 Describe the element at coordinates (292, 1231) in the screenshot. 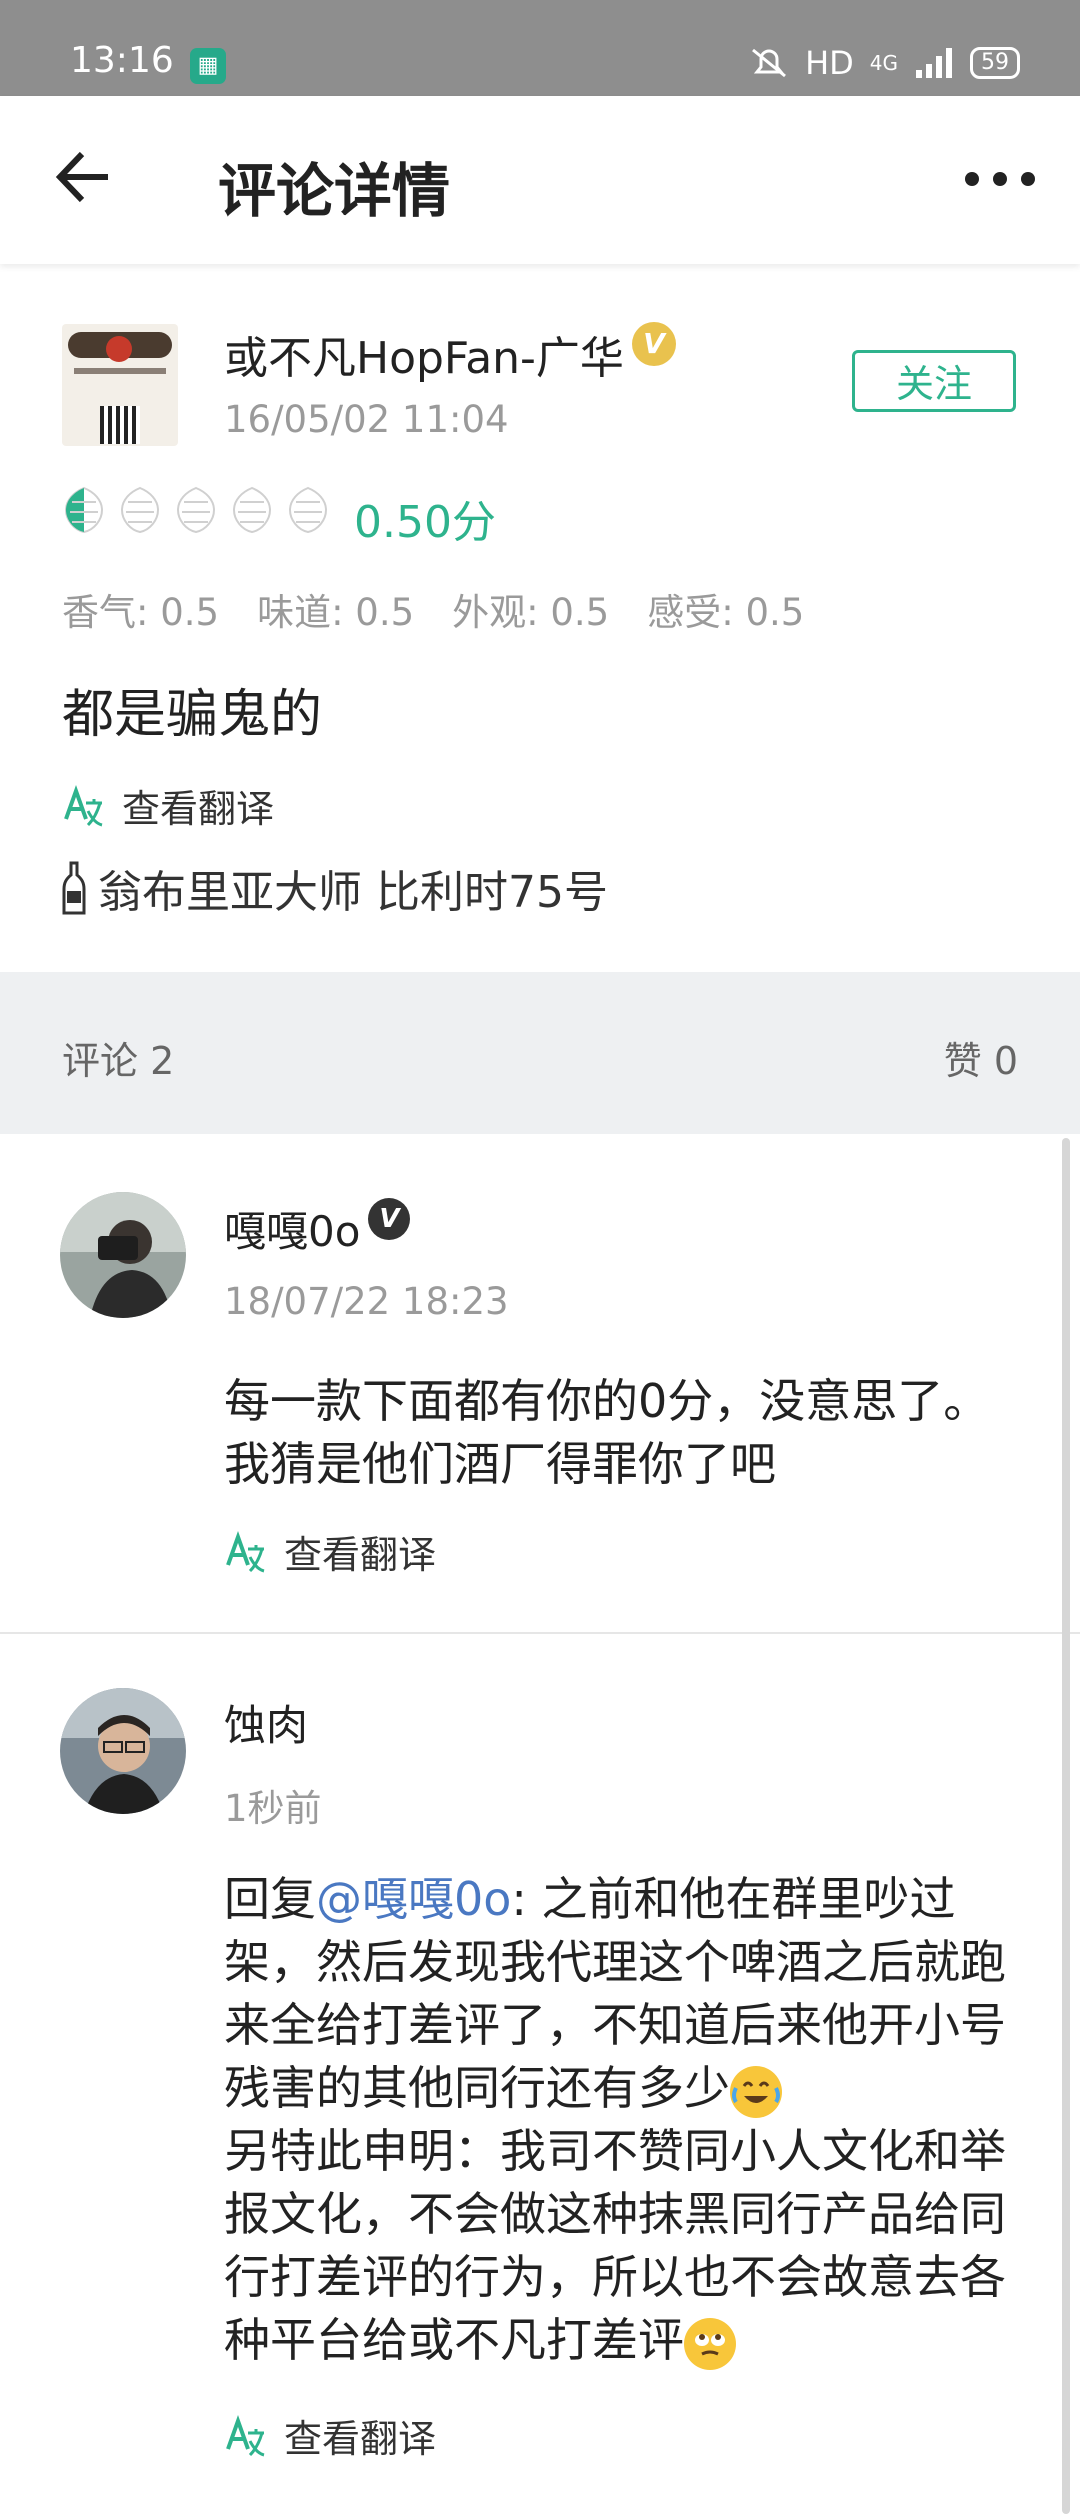

I see `commenter-name-text: 嘎嘎0o` at that location.